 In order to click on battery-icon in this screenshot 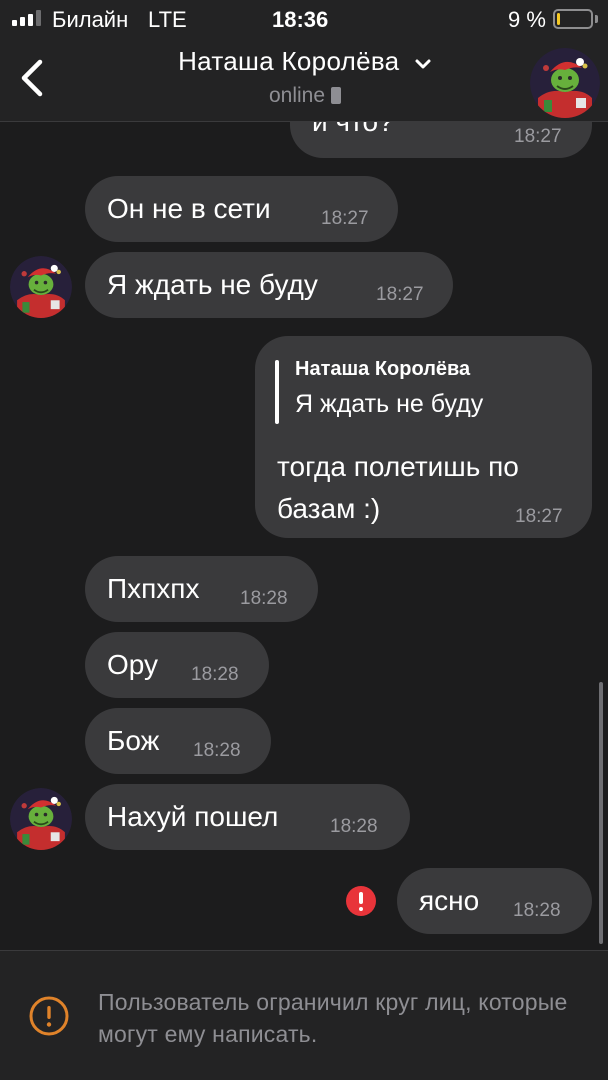, I will do `click(573, 19)`.